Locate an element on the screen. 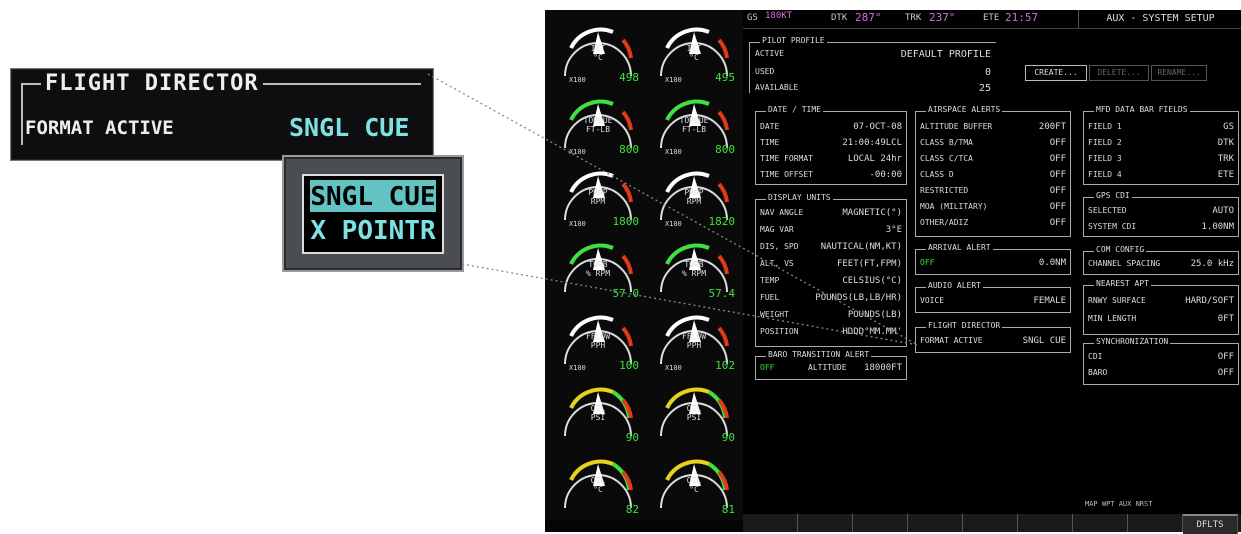 This screenshot has height=534, width=1241. display-units-row: WEIGHT POUNDS(LB) is located at coordinates (831, 316).